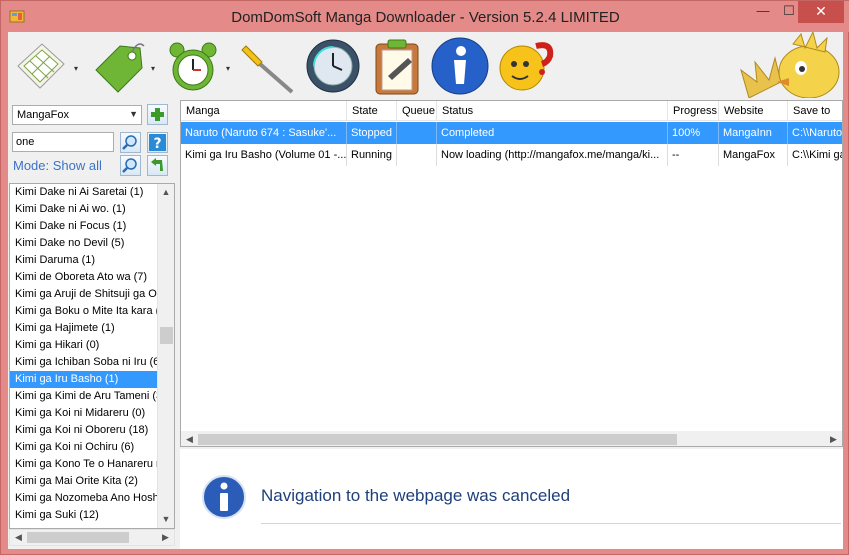  Describe the element at coordinates (224, 497) in the screenshot. I see `info-circle-icon` at that location.